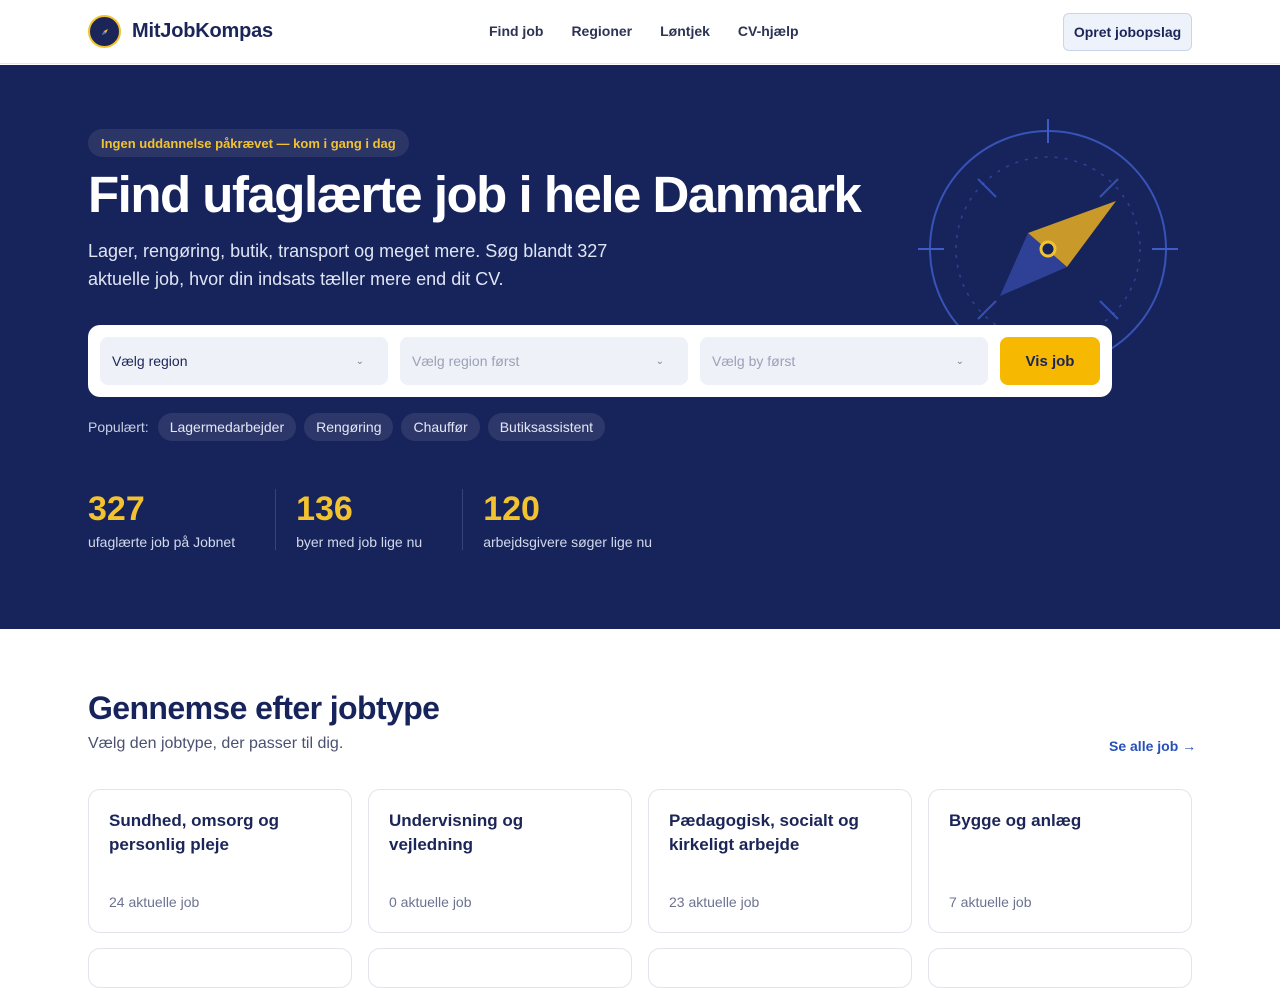 The width and height of the screenshot is (1280, 988). Describe the element at coordinates (194, 832) in the screenshot. I see `category-name: Sundhed, omsorg og personlig pleje` at that location.